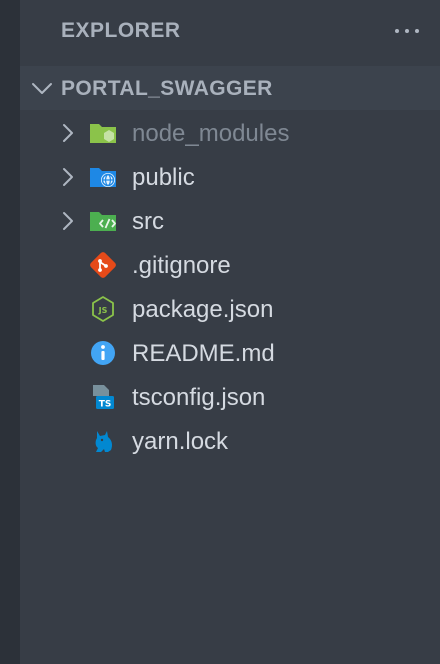 This screenshot has width=440, height=664. What do you see at coordinates (10, 332) in the screenshot?
I see `activity-bar-edge` at bounding box center [10, 332].